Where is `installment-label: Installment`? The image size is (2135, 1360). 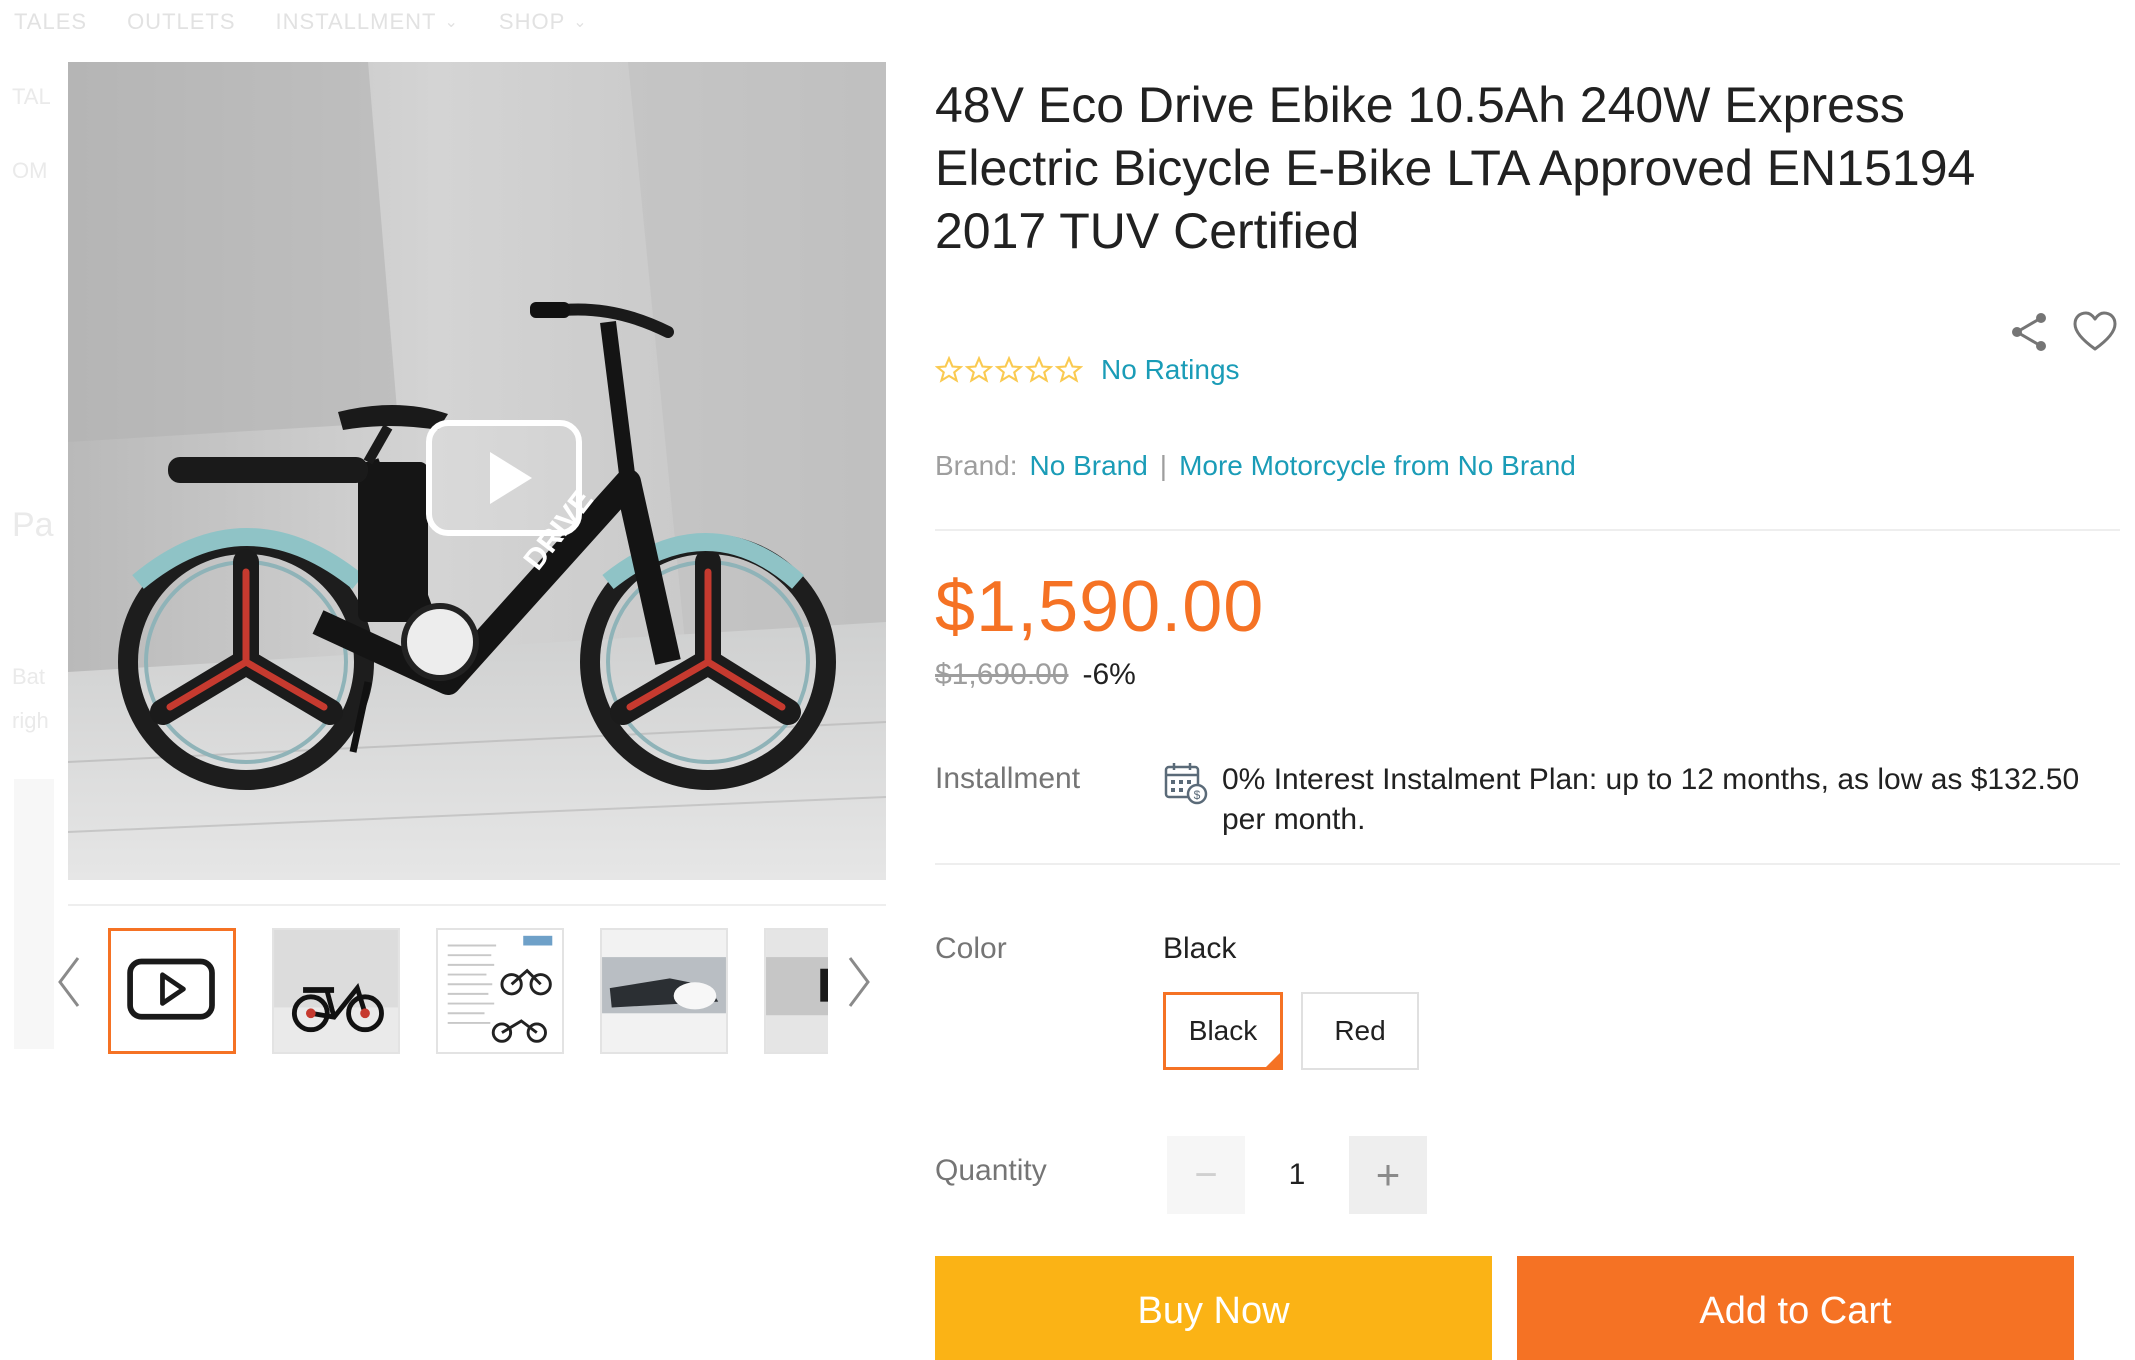 installment-label: Installment is located at coordinates (1008, 778).